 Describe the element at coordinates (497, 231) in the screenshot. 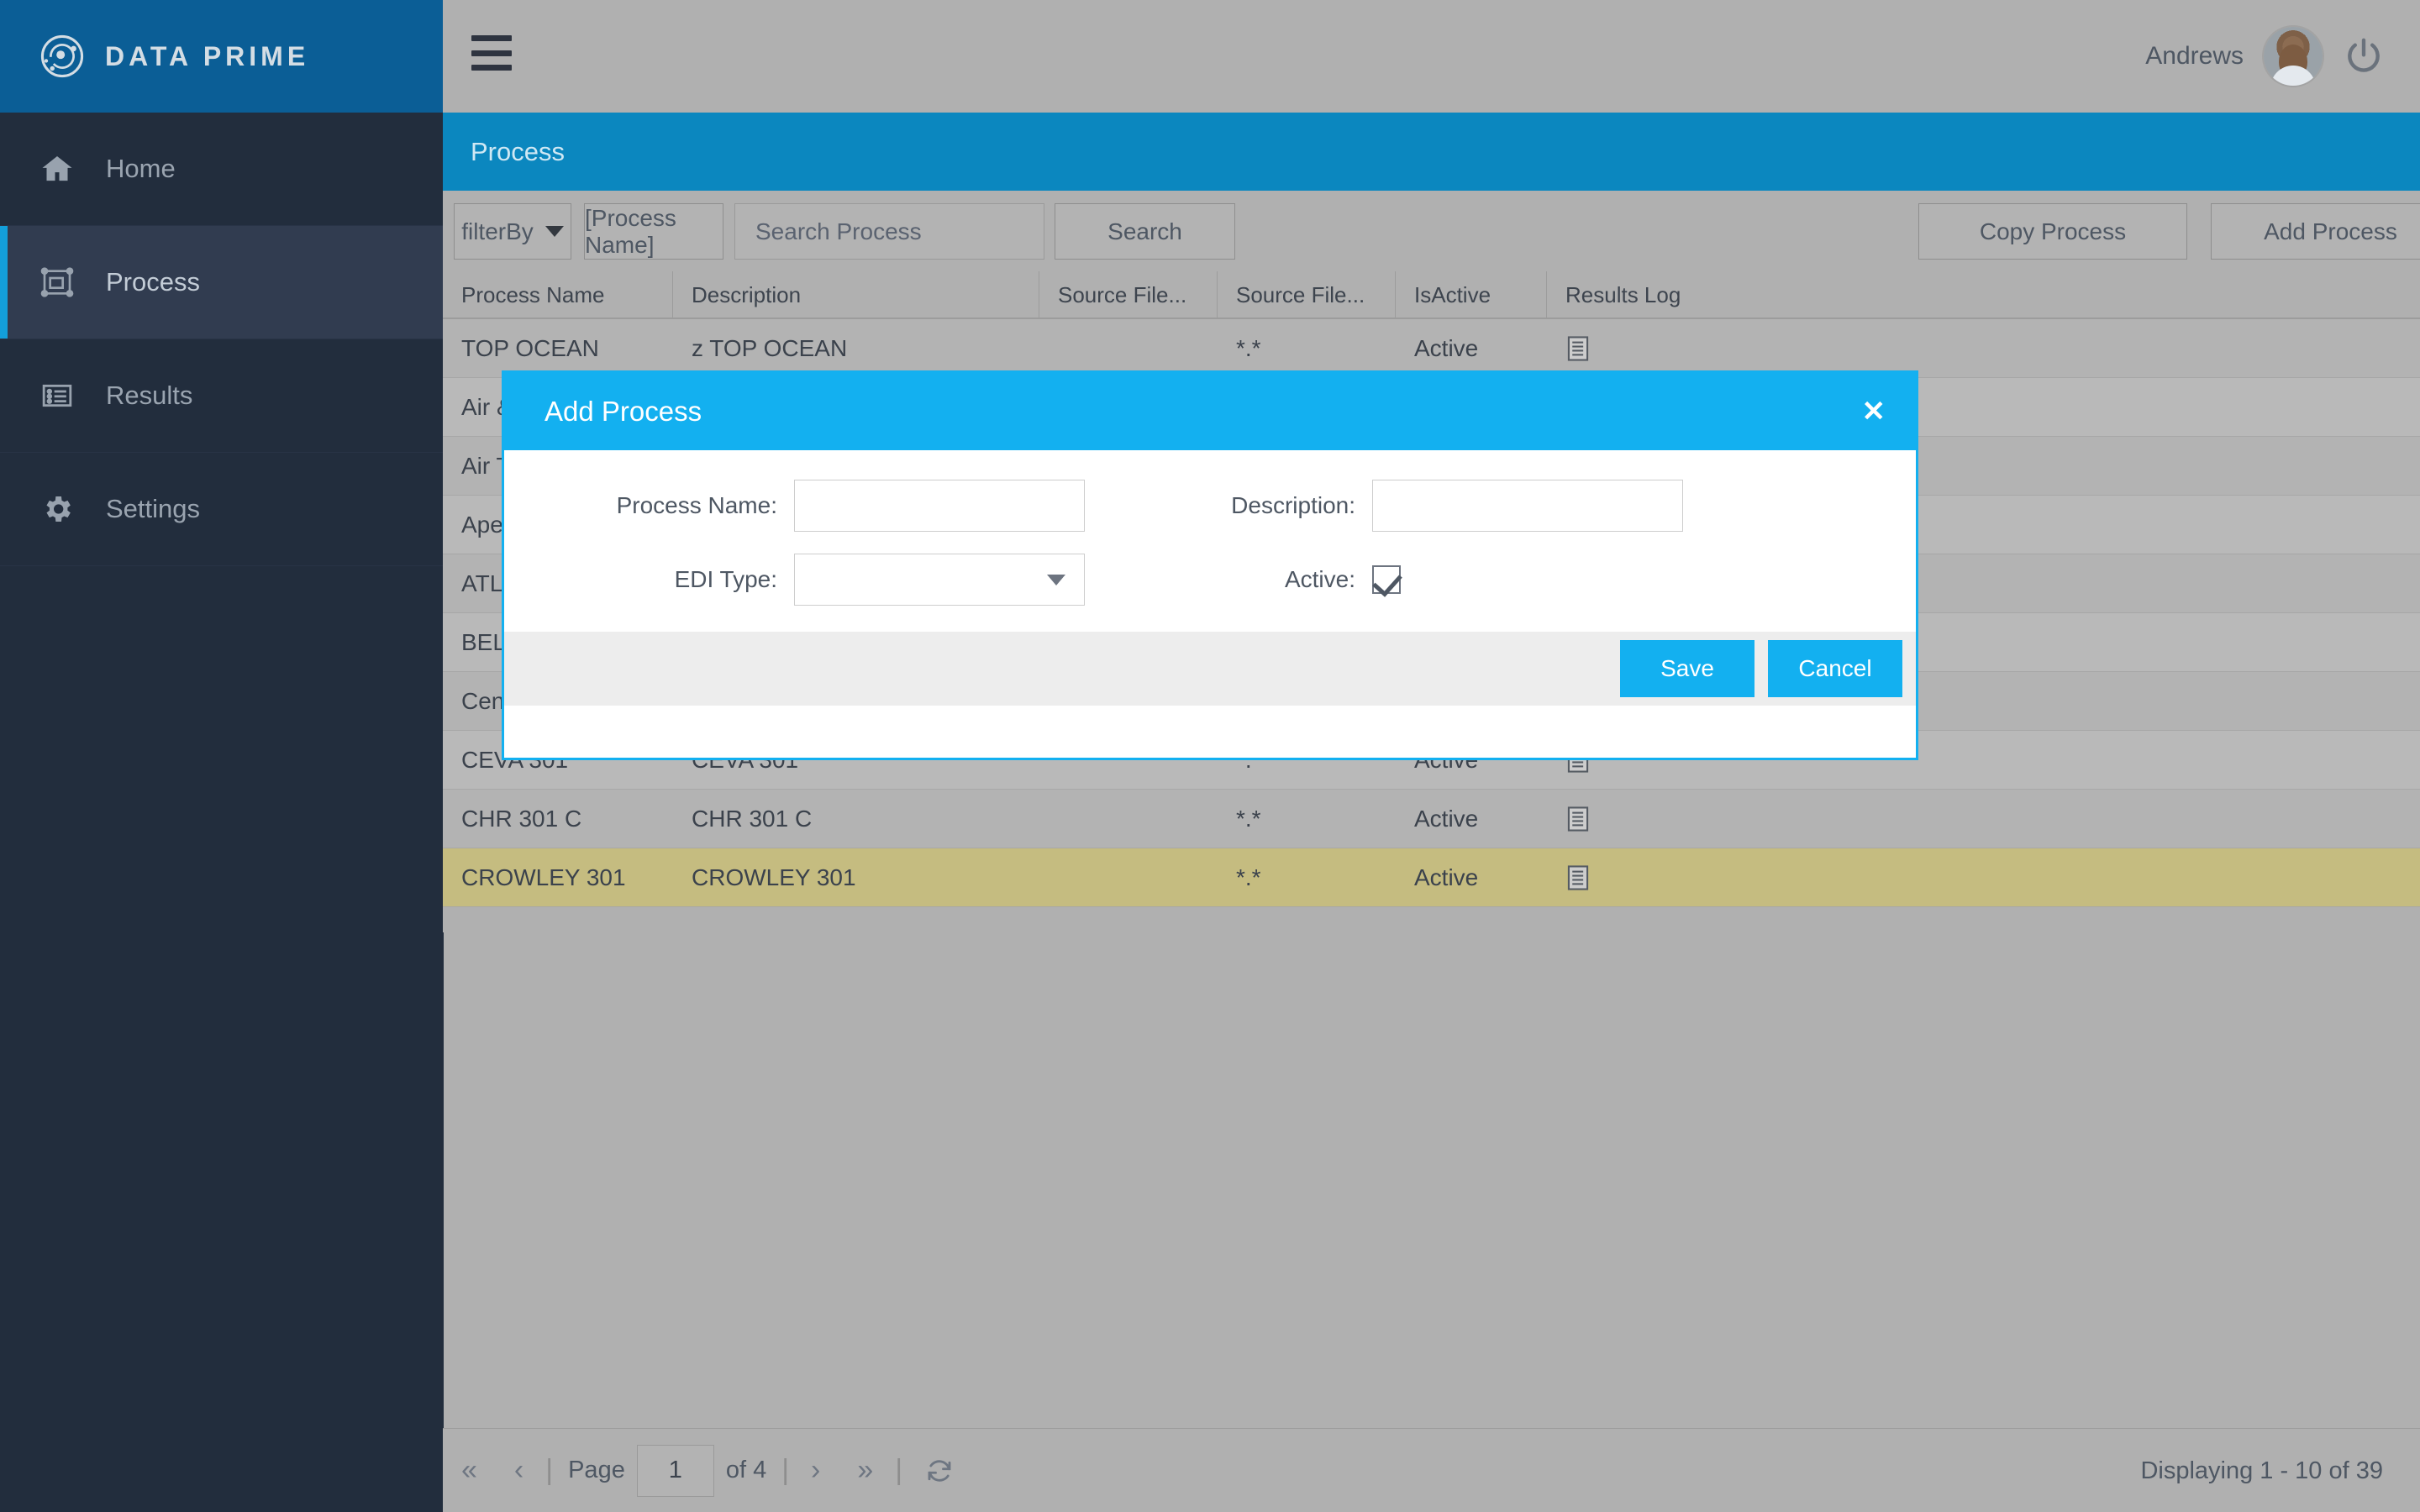

I see `filter-by-label: filterBy` at that location.